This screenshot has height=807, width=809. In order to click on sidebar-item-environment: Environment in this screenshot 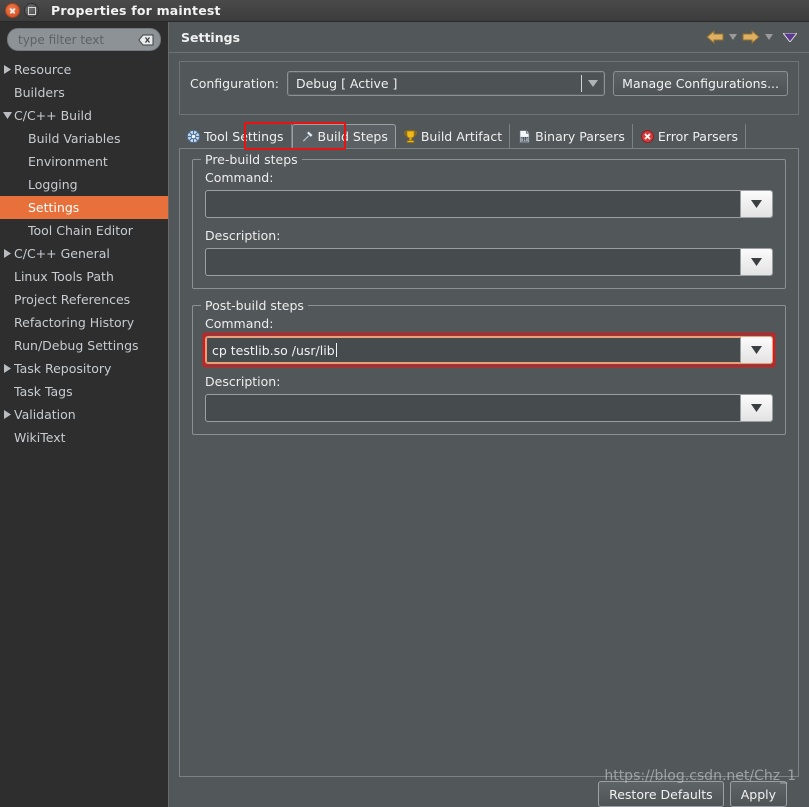, I will do `click(84, 161)`.